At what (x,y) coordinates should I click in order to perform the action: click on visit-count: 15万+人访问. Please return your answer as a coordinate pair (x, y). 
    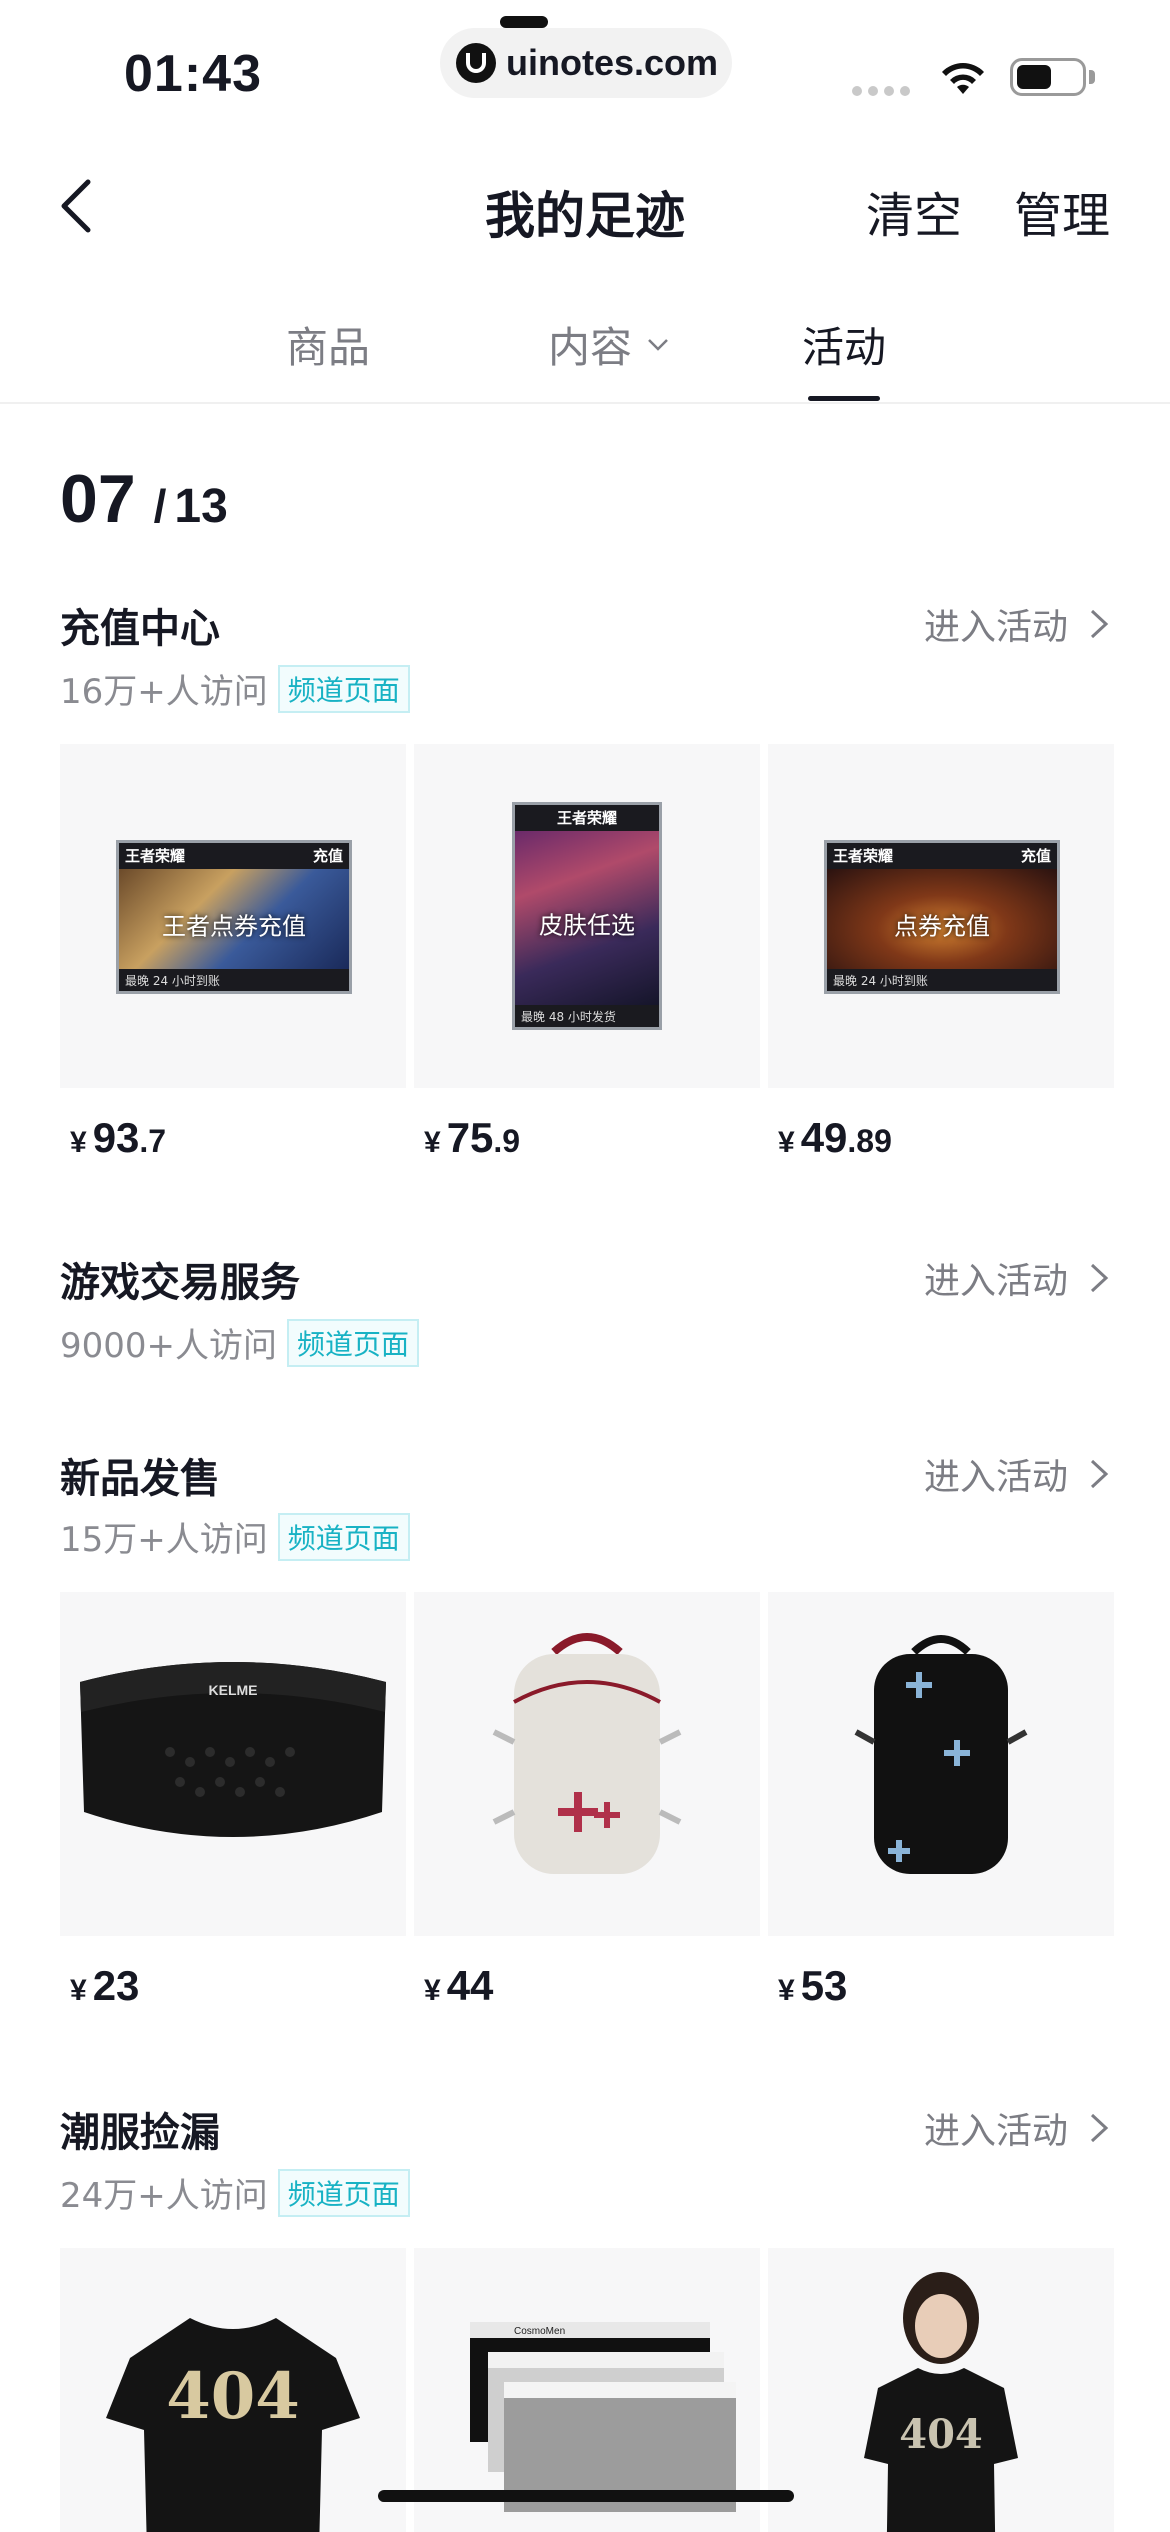
    Looking at the image, I should click on (164, 1540).